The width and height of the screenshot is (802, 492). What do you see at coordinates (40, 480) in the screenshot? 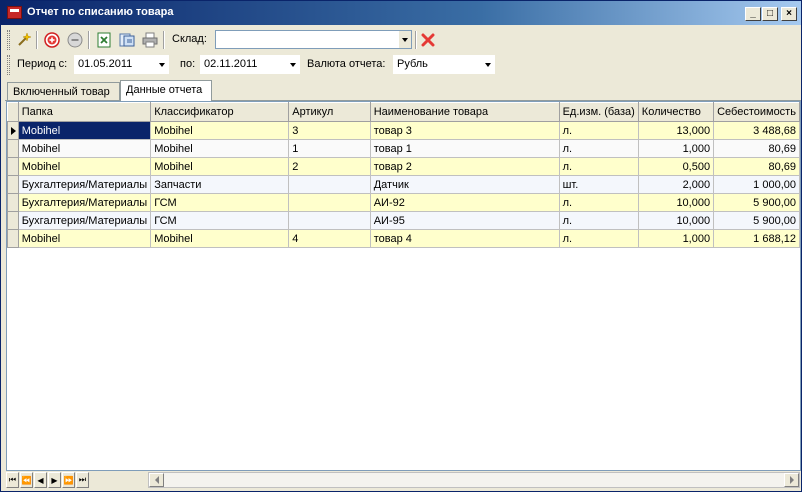
I see `previous-record-icon: ◀` at bounding box center [40, 480].